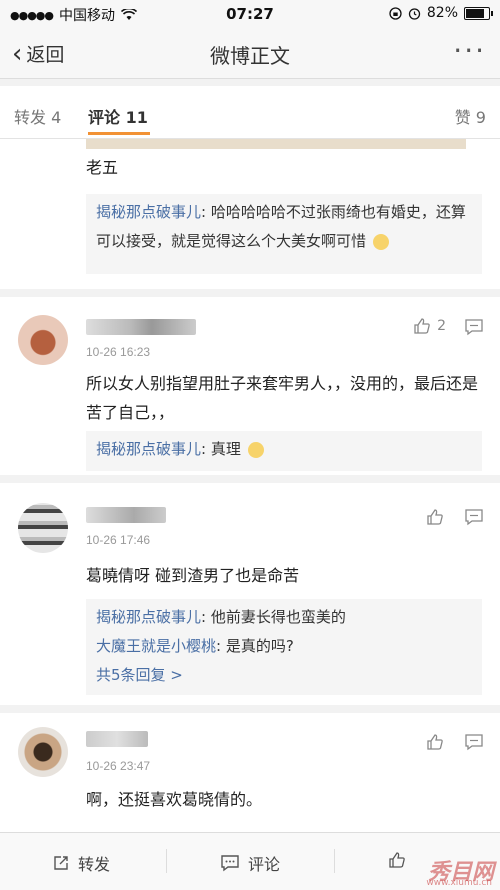 The width and height of the screenshot is (500, 890). I want to click on battery-percent: 82%, so click(442, 13).